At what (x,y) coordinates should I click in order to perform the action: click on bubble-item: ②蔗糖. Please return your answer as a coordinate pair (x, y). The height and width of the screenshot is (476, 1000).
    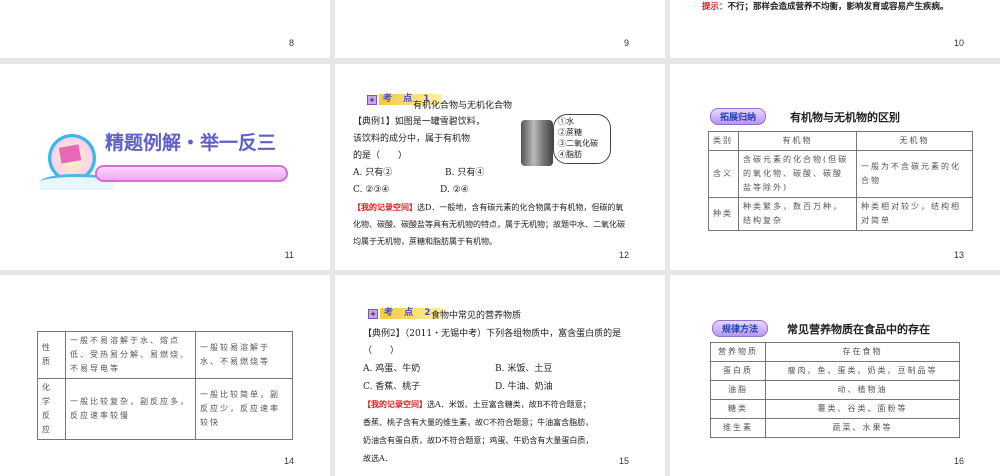
    Looking at the image, I should click on (570, 132).